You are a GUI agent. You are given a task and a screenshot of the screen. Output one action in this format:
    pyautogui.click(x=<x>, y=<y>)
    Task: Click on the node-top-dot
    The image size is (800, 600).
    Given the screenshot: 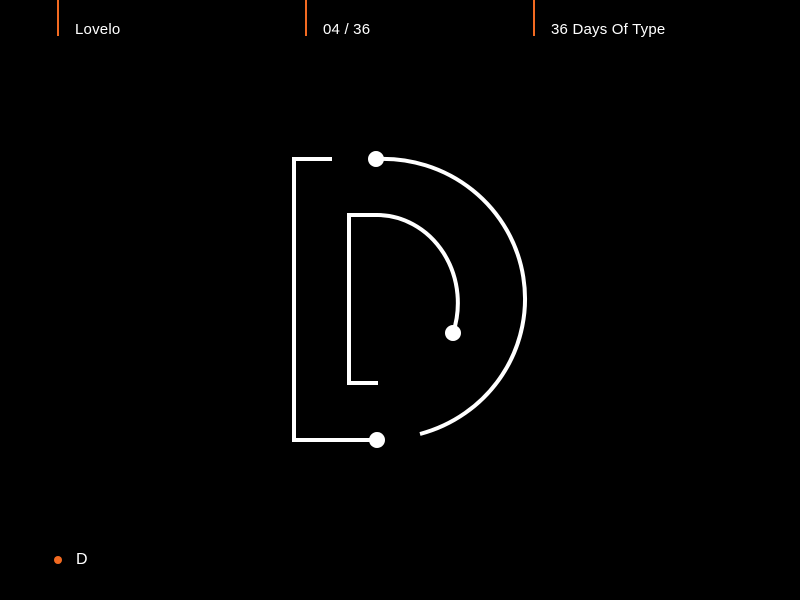 What is the action you would take?
    pyautogui.click(x=376, y=159)
    